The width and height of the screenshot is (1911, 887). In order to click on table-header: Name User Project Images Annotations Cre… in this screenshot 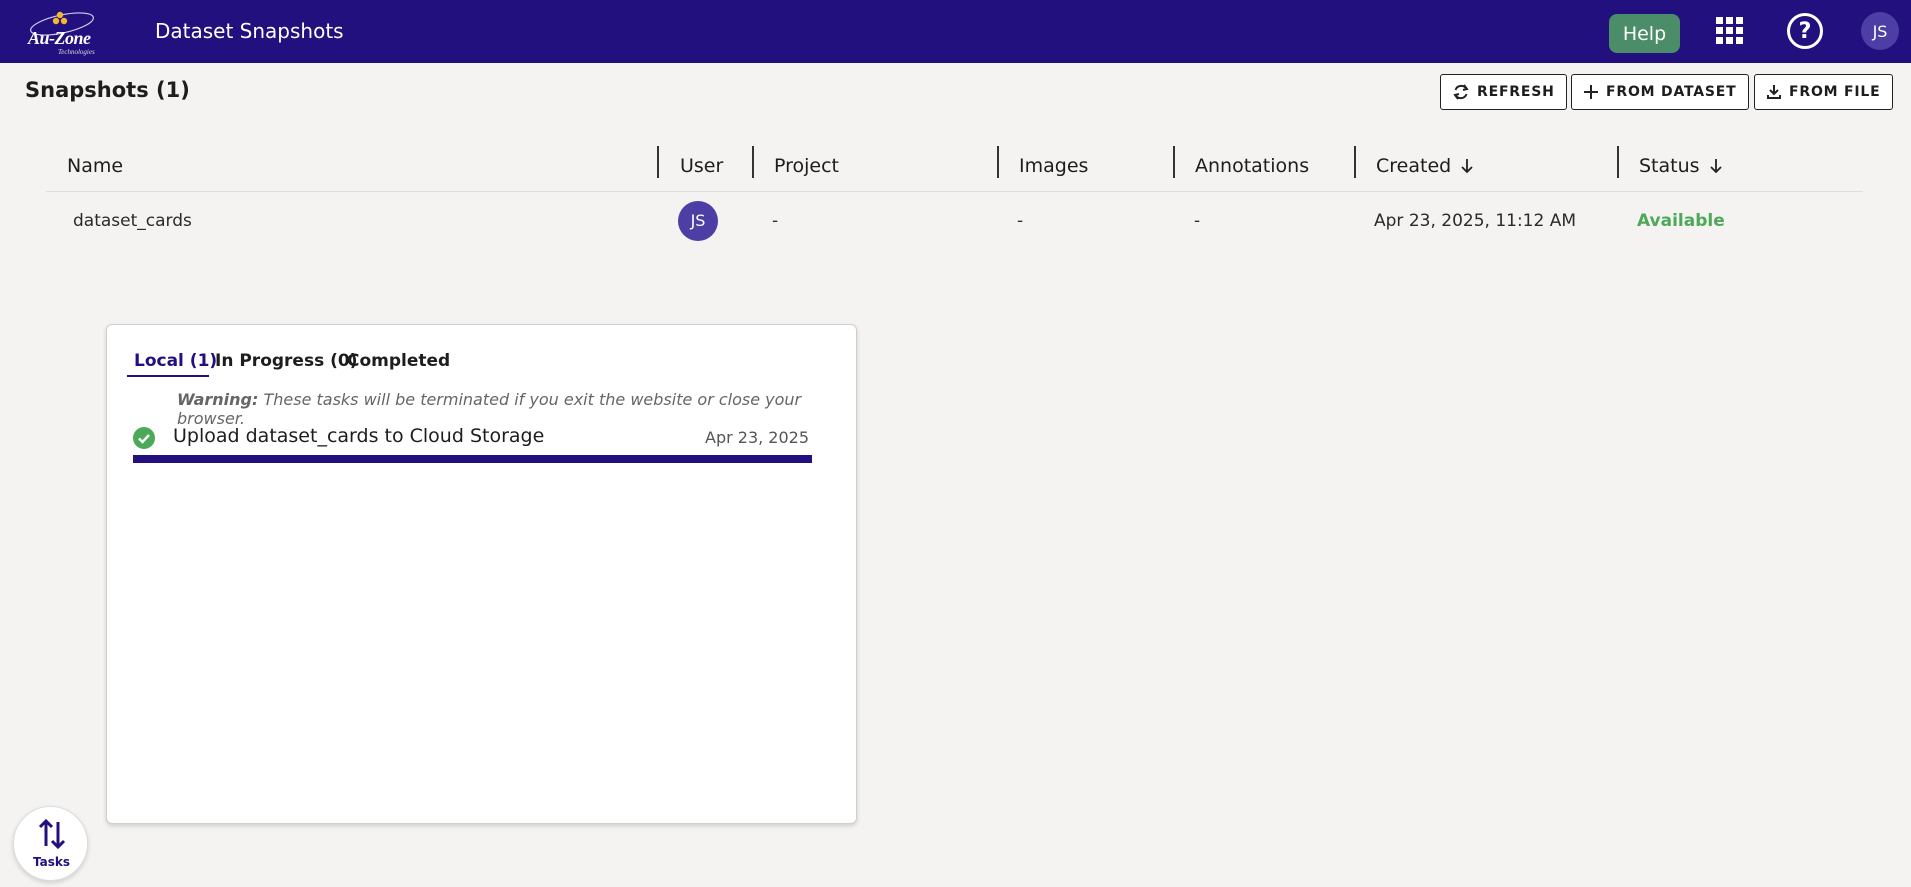, I will do `click(954, 165)`.